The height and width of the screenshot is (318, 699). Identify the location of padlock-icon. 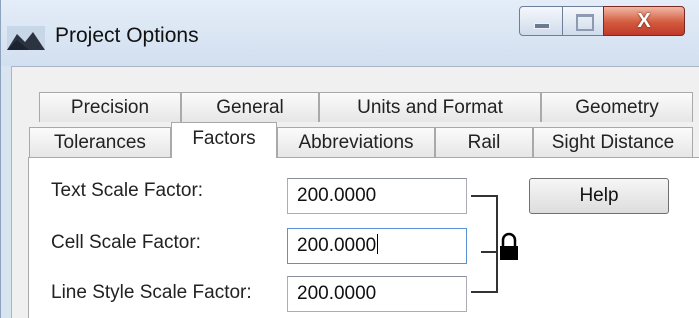
(509, 246).